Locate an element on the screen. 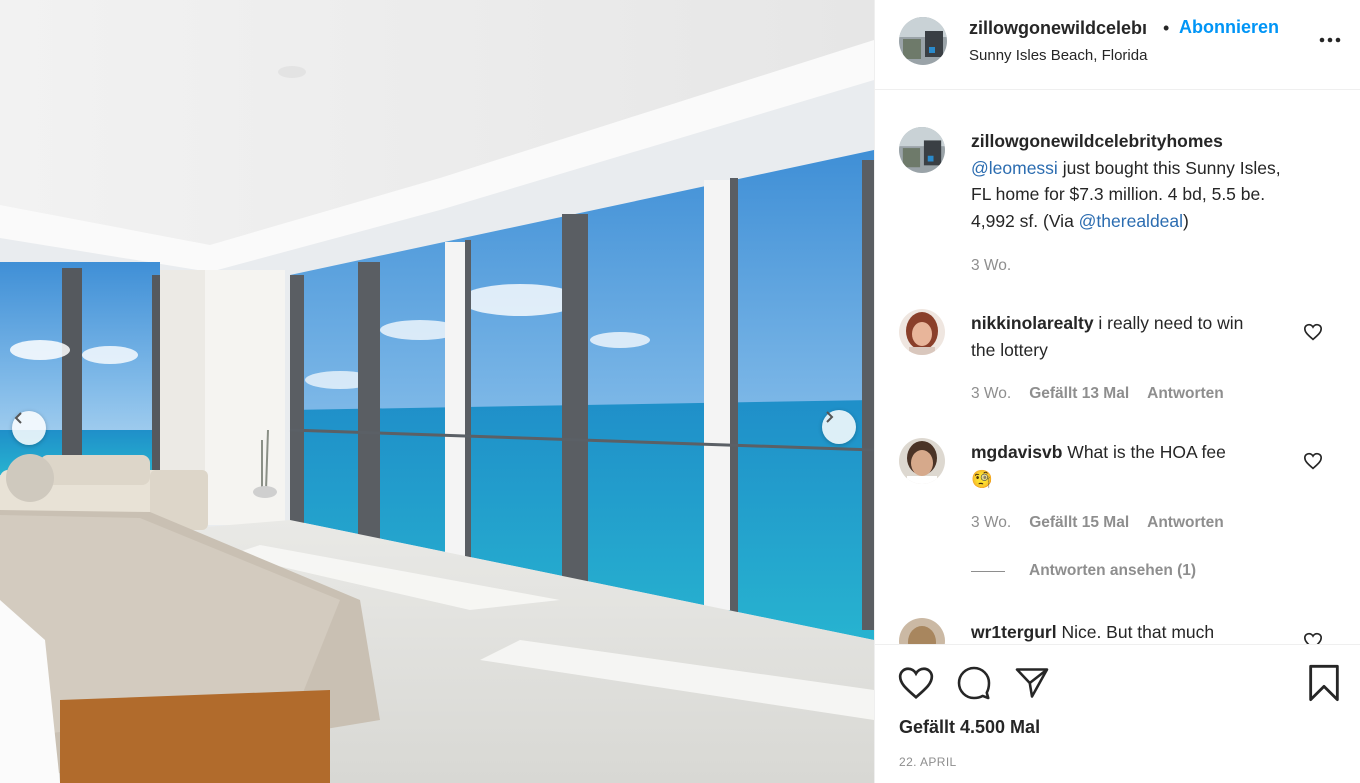 The height and width of the screenshot is (783, 1360). share-button is located at coordinates (1032, 685).